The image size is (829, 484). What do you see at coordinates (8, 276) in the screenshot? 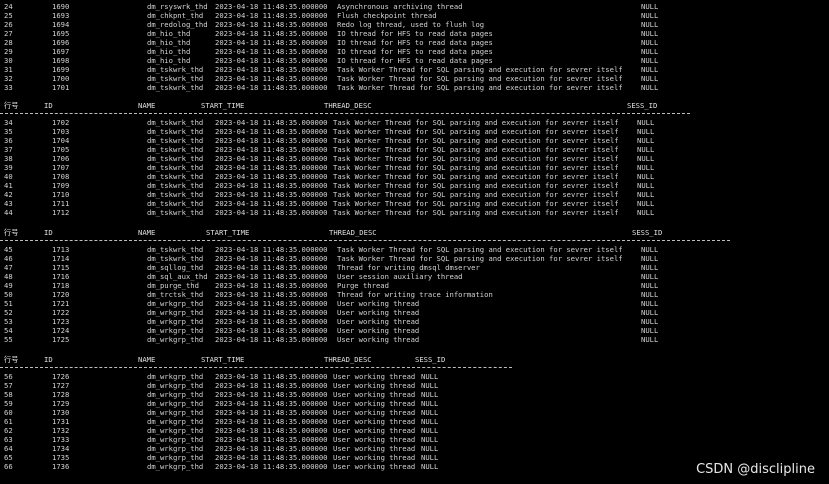
I see `row-number: 48` at bounding box center [8, 276].